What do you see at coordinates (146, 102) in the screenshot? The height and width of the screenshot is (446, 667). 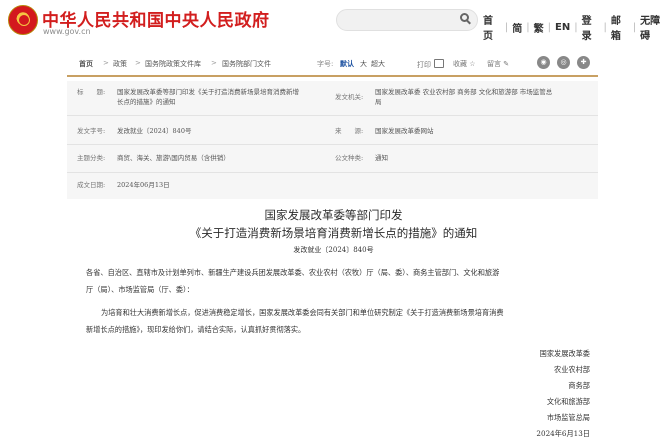 I see `title-value-line2: 长点的措施》的通知` at bounding box center [146, 102].